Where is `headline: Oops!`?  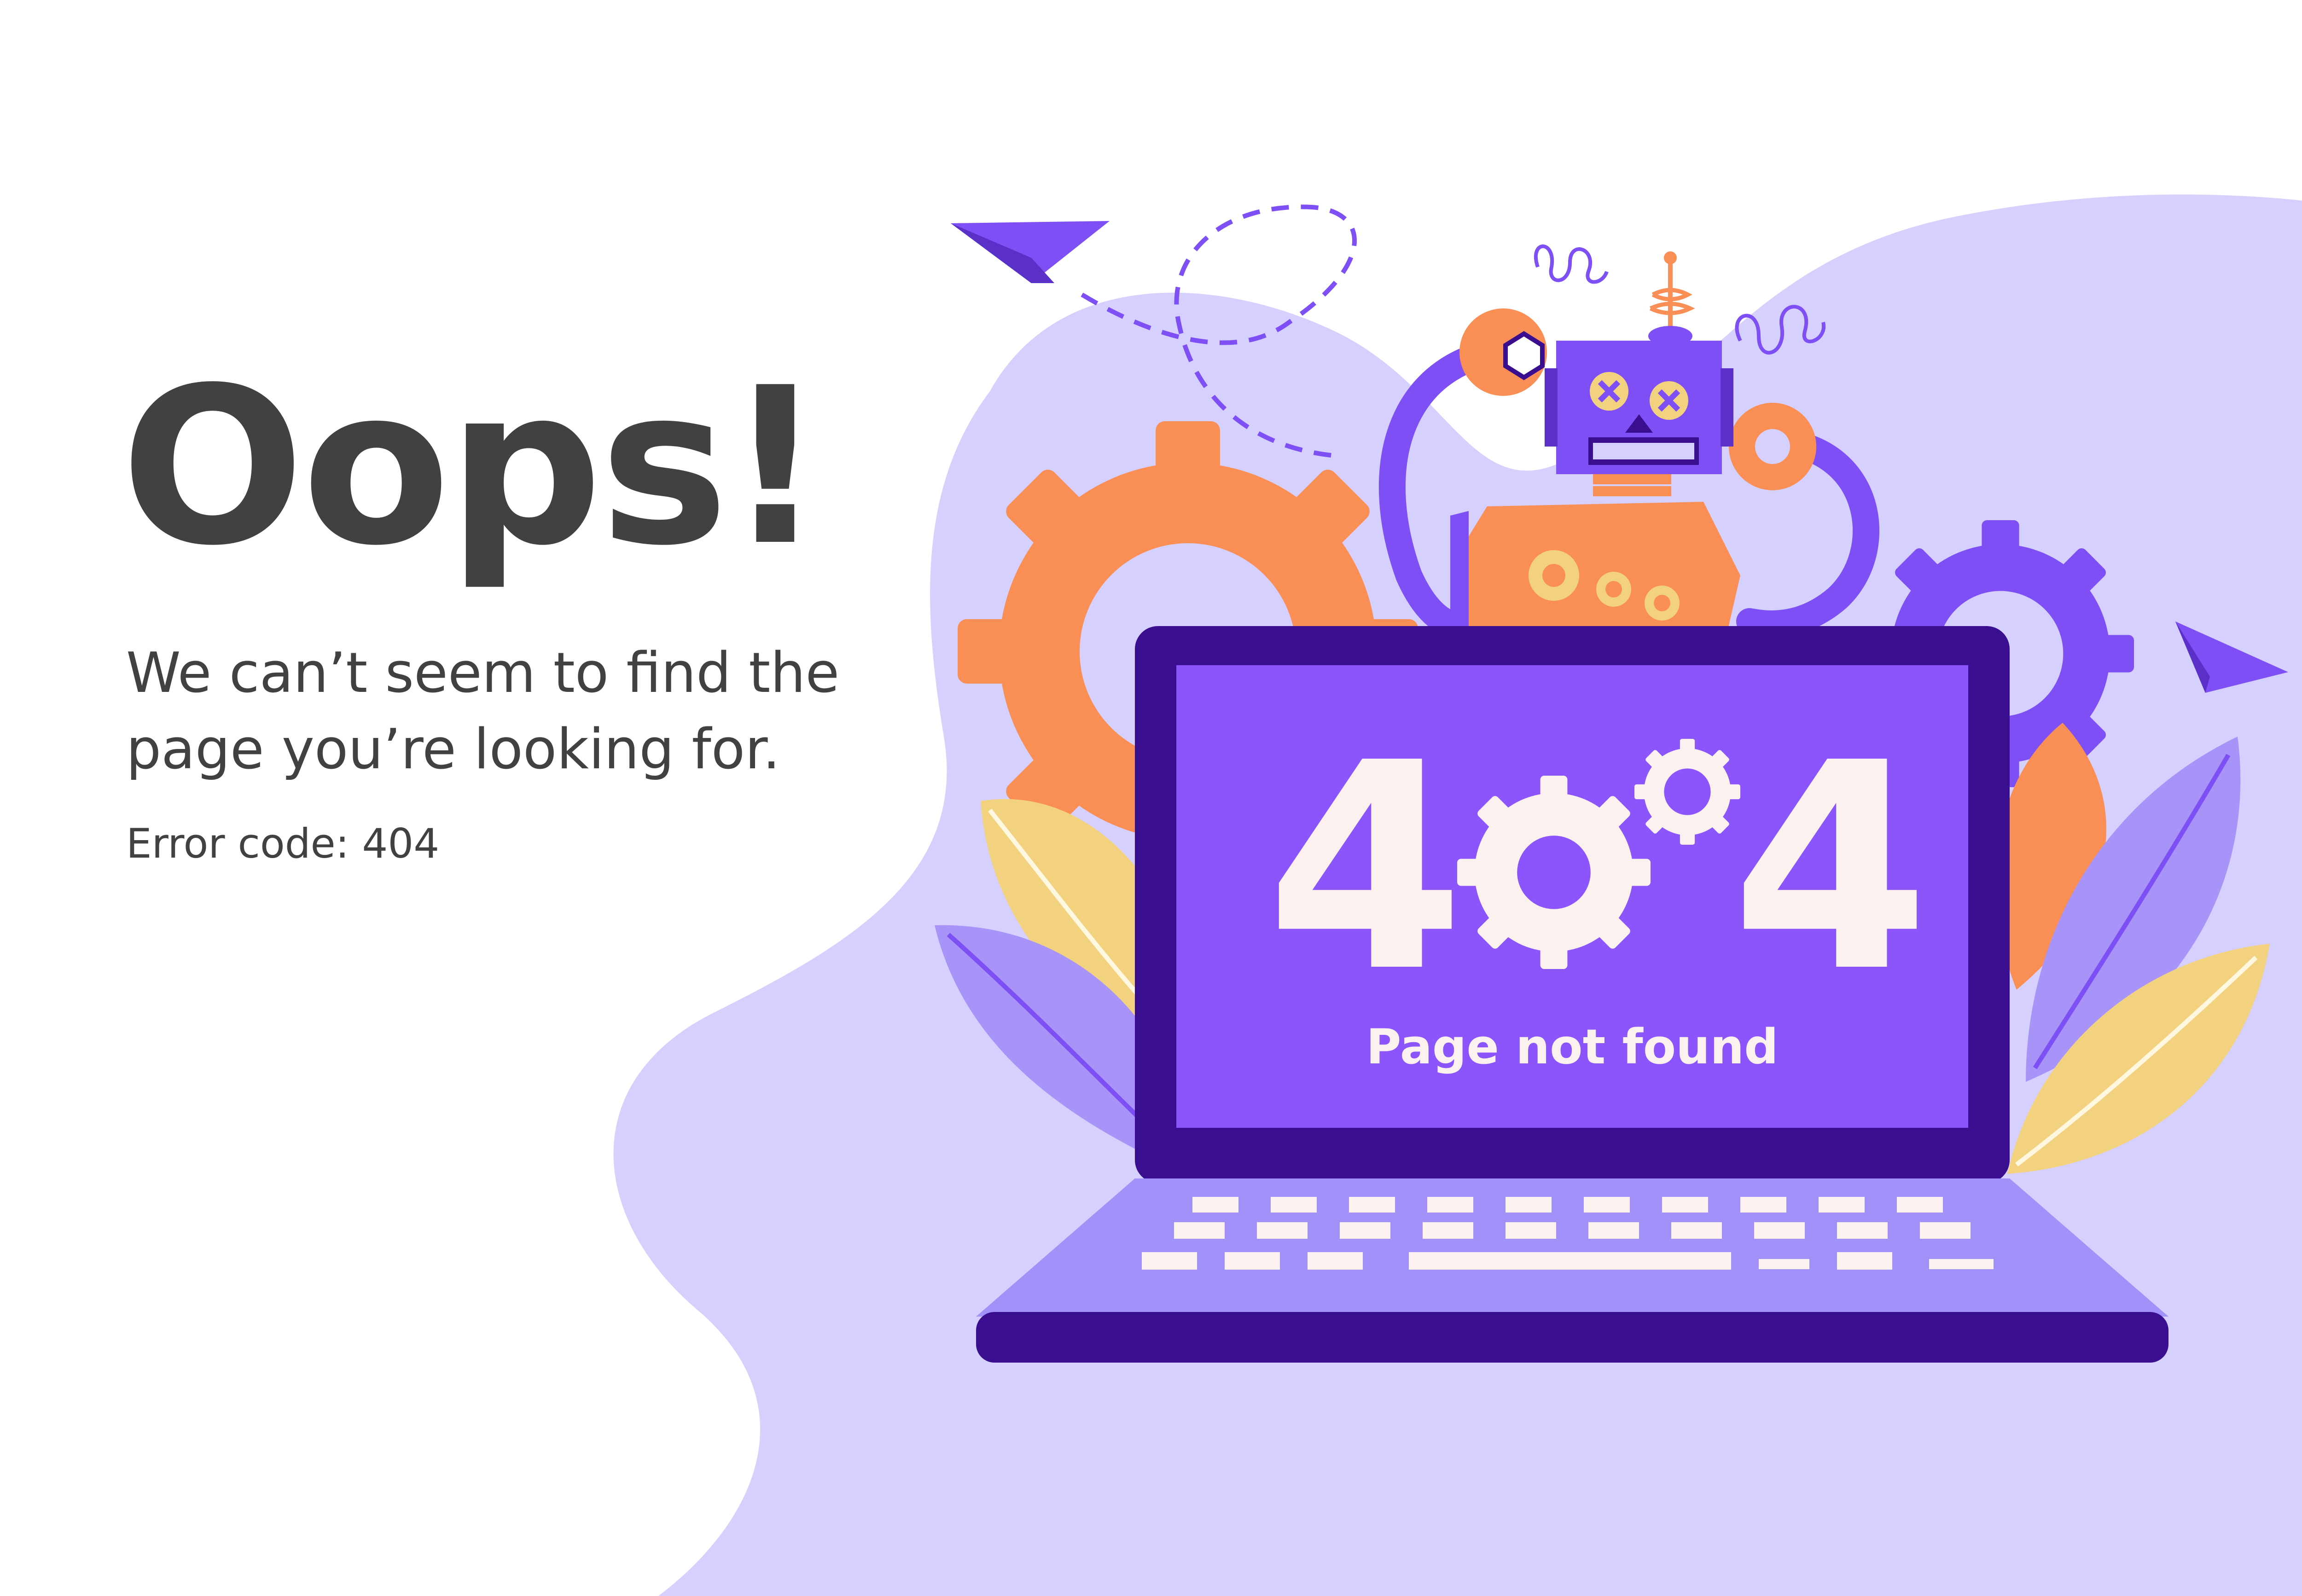 headline: Oops! is located at coordinates (473, 467).